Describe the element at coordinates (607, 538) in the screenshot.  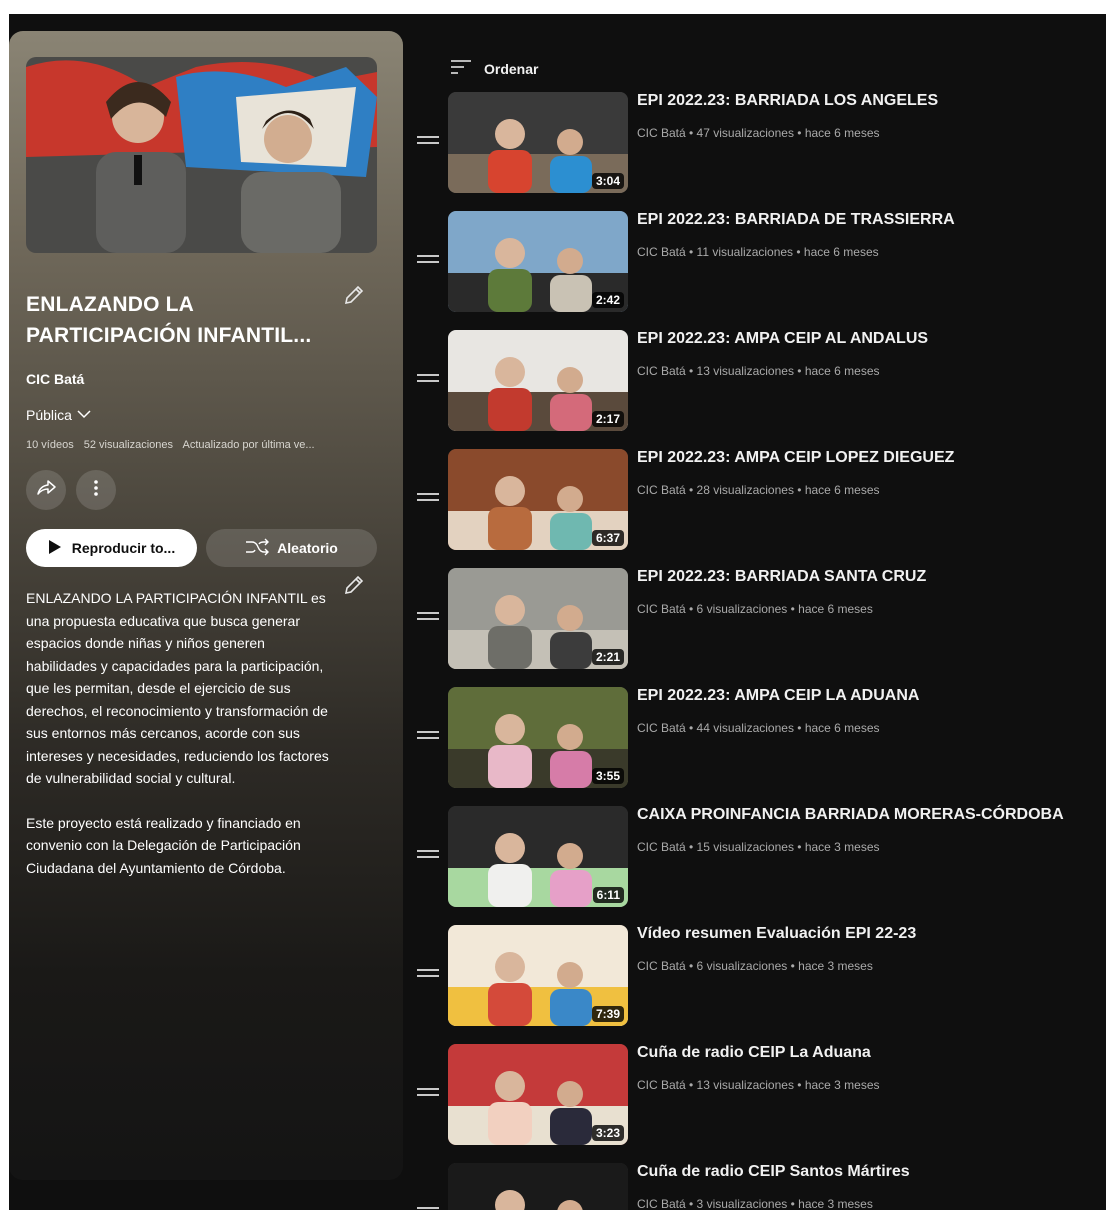
I see `video-duration: 6:37` at that location.